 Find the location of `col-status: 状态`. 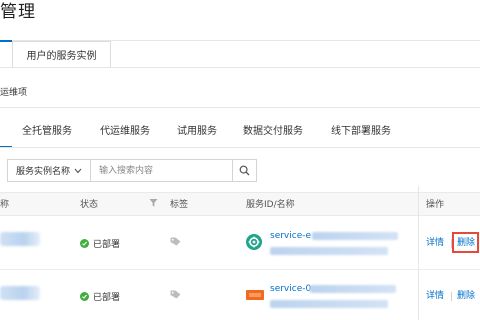

col-status: 状态 is located at coordinates (89, 205).